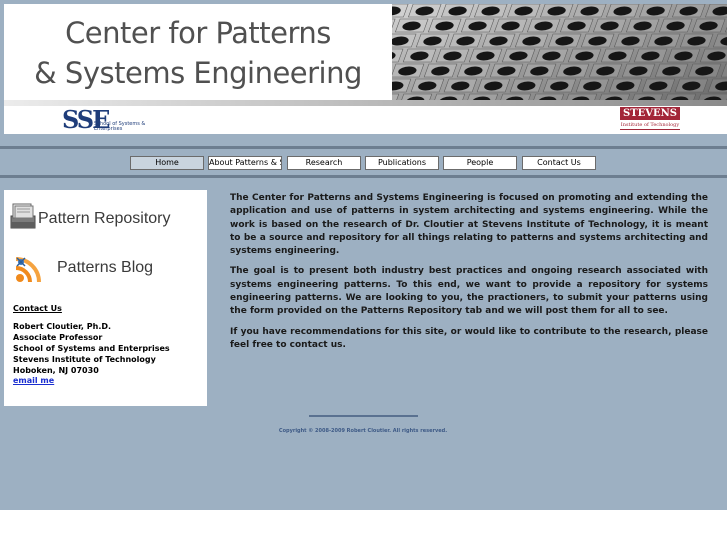 The image size is (727, 545). What do you see at coordinates (650, 113) in the screenshot?
I see `stevens-logo-word: STEVENS` at bounding box center [650, 113].